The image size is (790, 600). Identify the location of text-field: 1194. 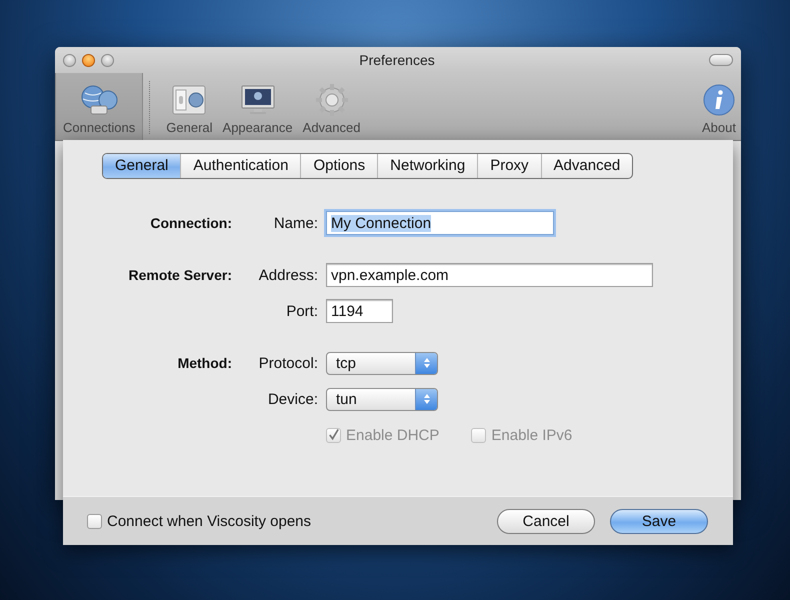
(359, 311).